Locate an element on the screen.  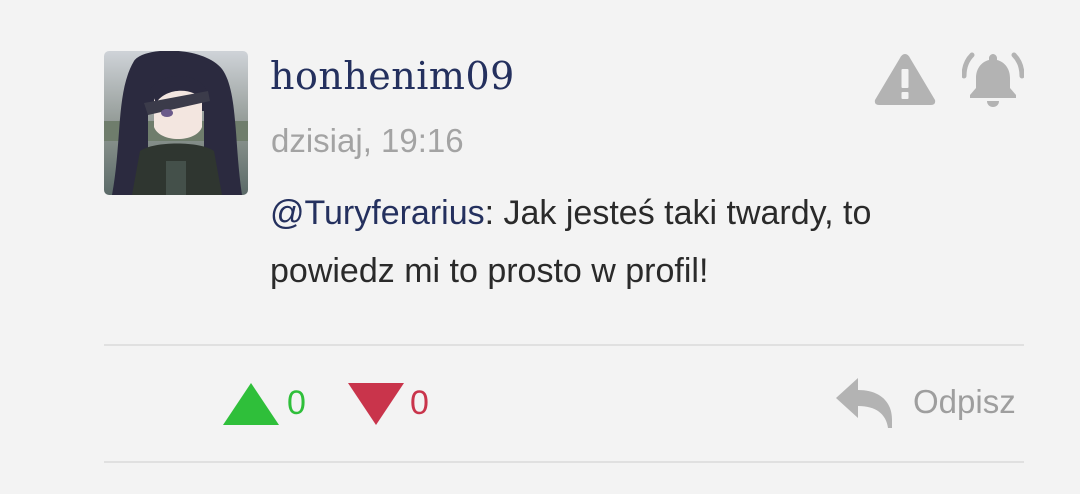
report-button is located at coordinates (905, 79).